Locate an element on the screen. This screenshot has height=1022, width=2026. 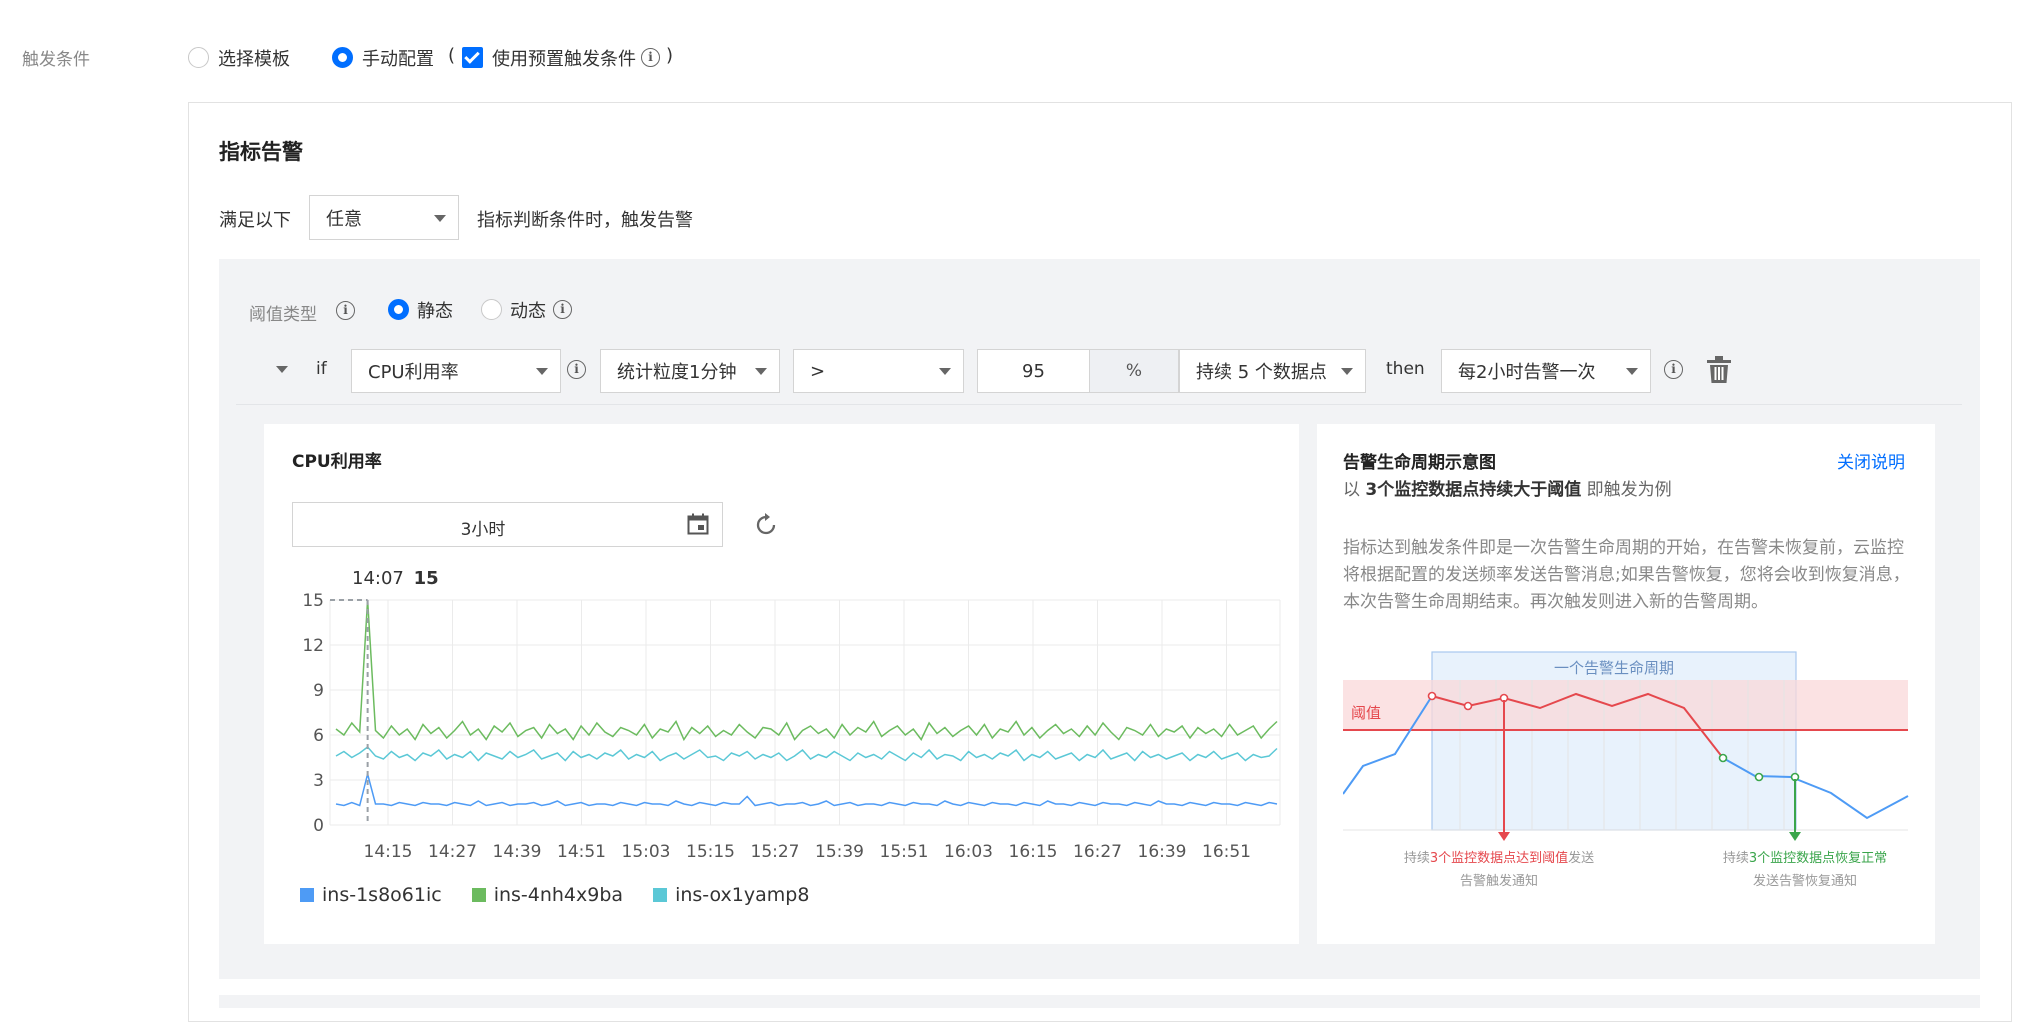
paren-open: ( is located at coordinates (452, 55).